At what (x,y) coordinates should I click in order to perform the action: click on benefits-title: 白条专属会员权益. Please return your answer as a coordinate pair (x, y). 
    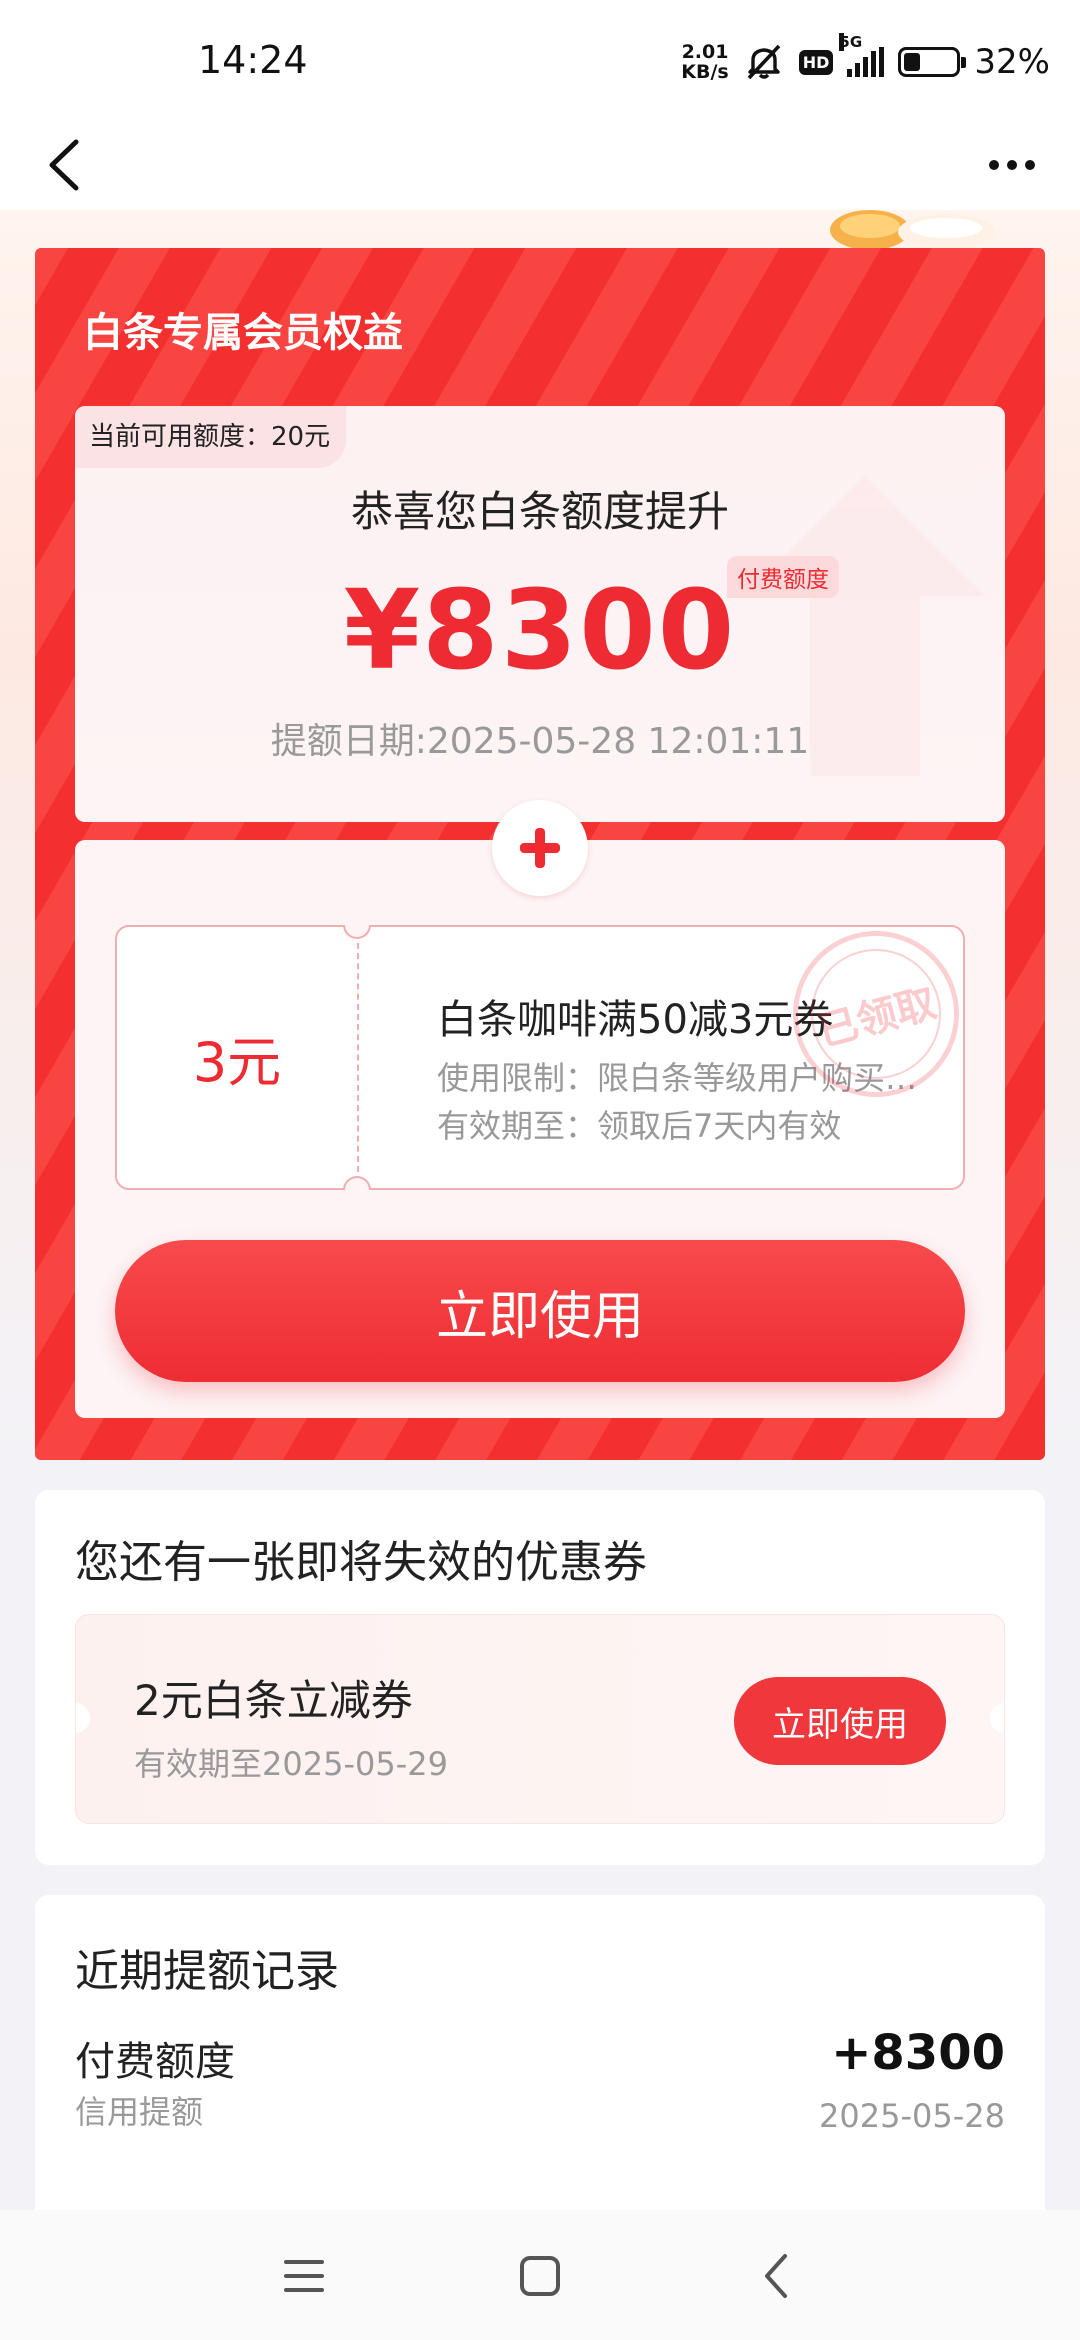
    Looking at the image, I should click on (243, 333).